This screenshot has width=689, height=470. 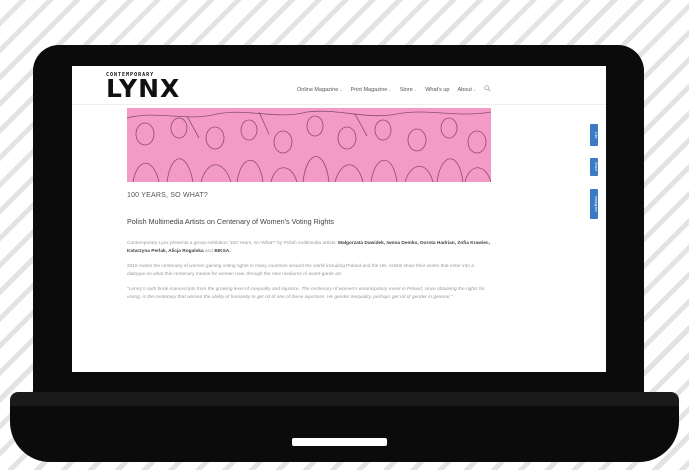 I want to click on instagram-button: Instagram, so click(x=594, y=204).